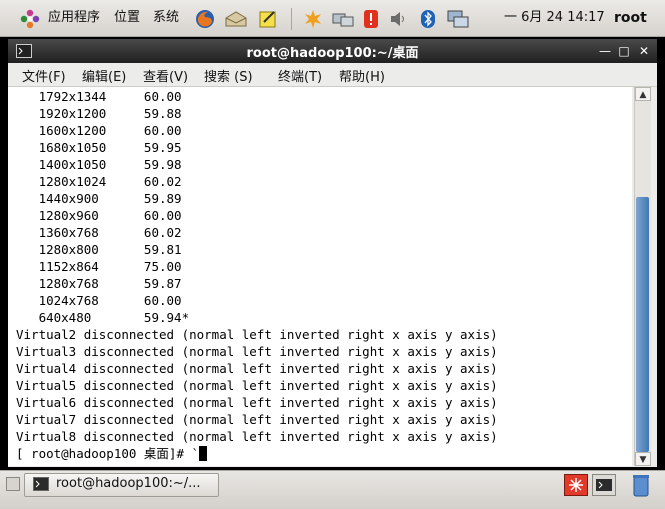 This screenshot has width=665, height=509. What do you see at coordinates (99, 232) in the screenshot?
I see `output-line: 1360x768 60.02` at bounding box center [99, 232].